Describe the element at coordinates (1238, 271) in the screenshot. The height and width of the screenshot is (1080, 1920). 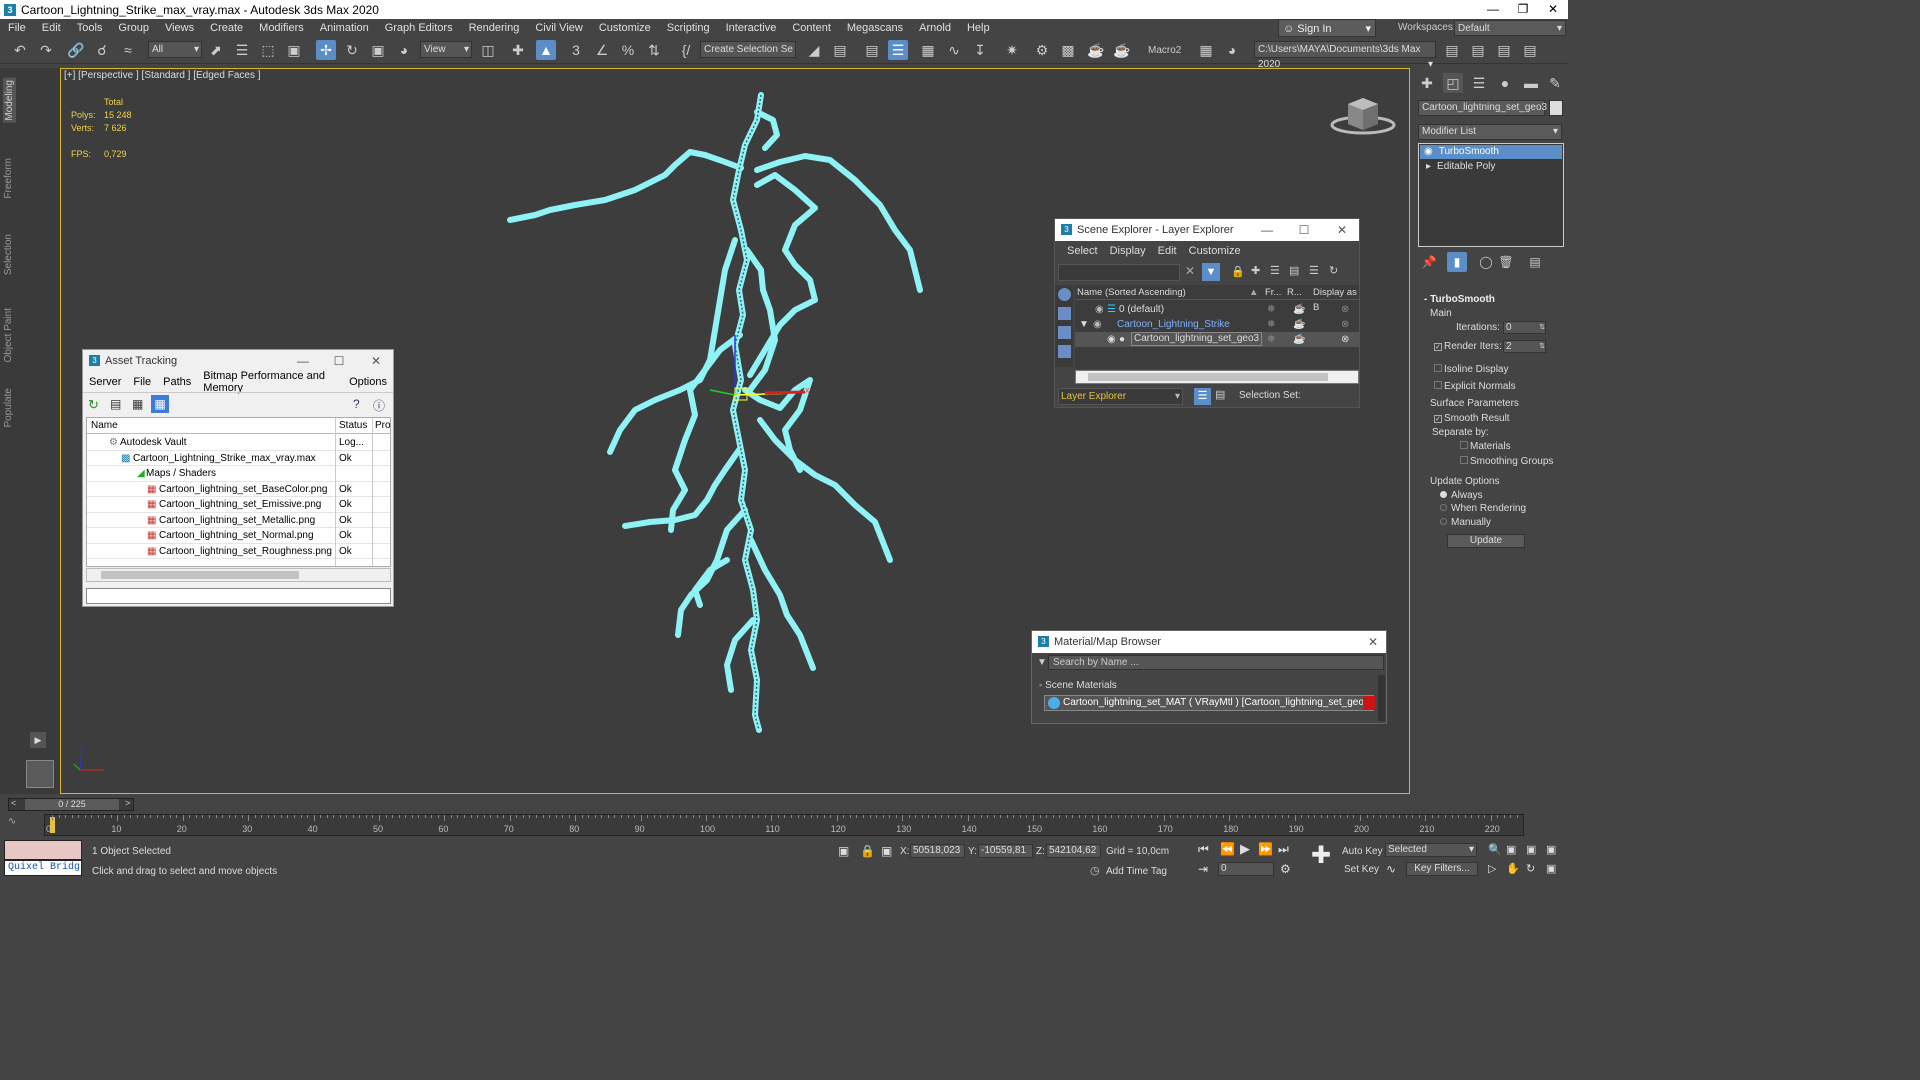
I see `lock-icon: 🔒` at that location.